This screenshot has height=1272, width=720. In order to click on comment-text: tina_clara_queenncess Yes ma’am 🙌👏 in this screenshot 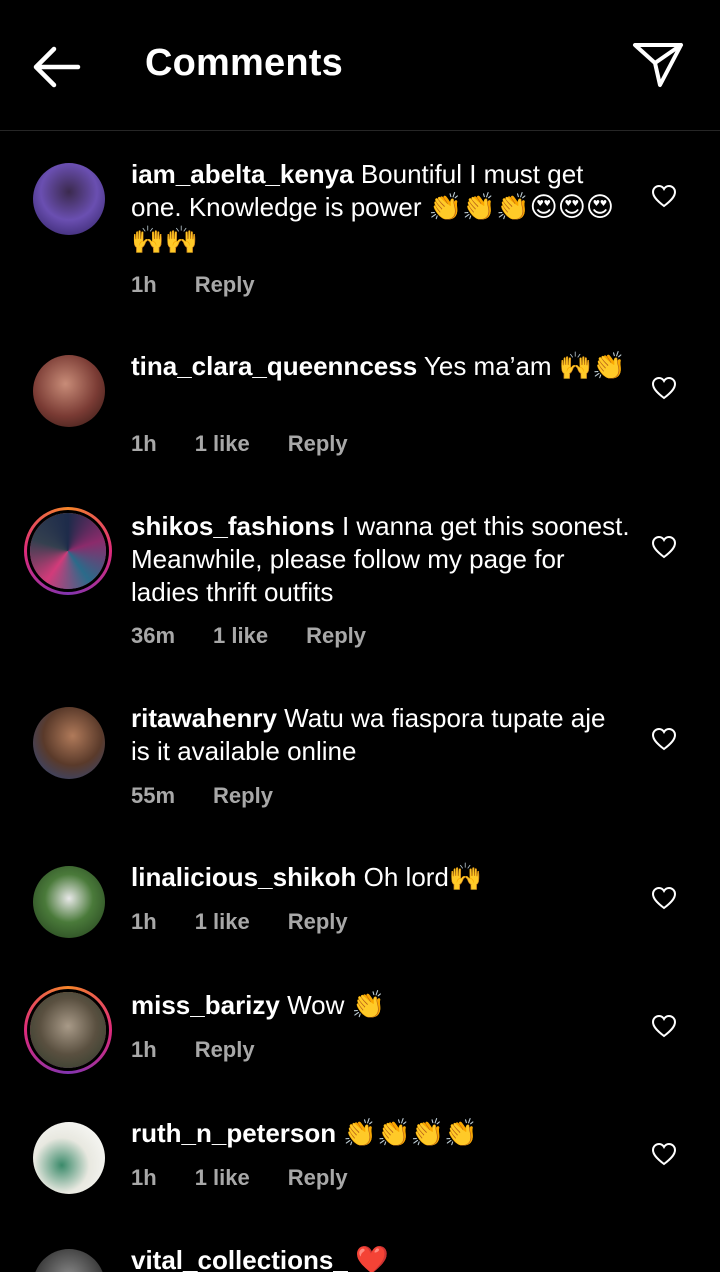, I will do `click(379, 366)`.